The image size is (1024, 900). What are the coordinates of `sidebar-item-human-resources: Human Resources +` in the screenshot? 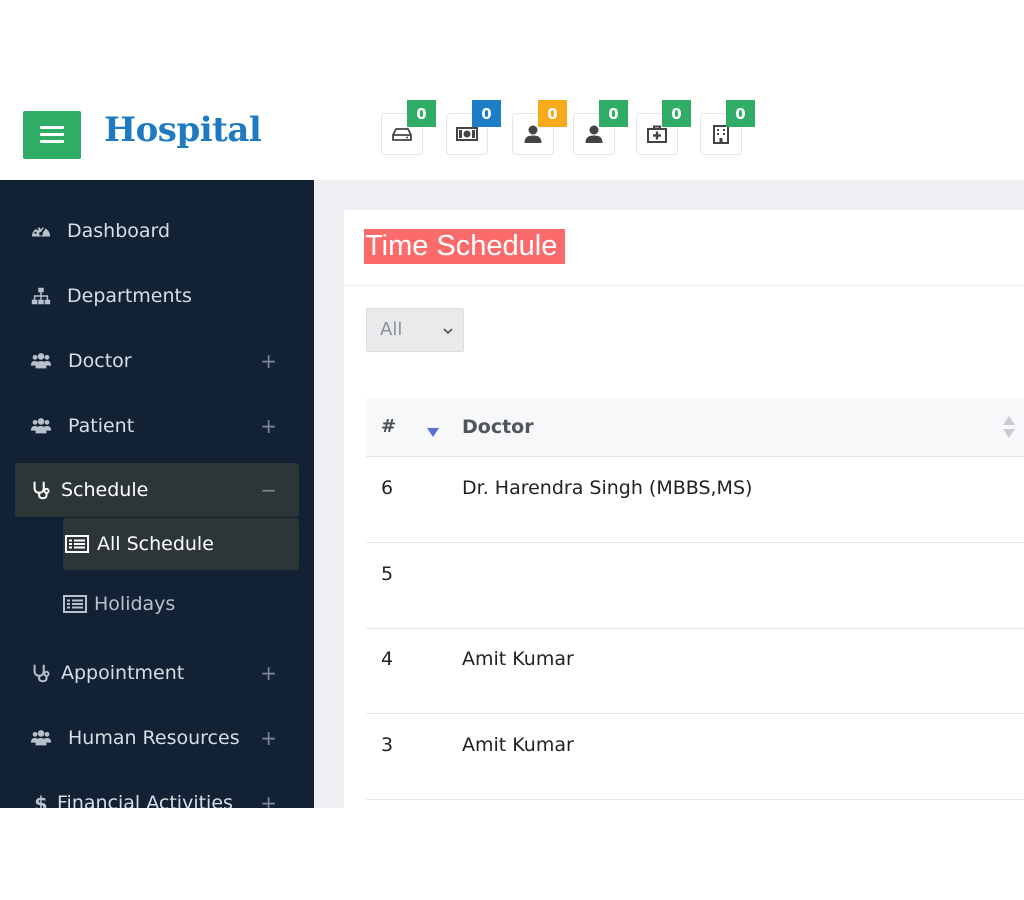 It's located at (157, 738).